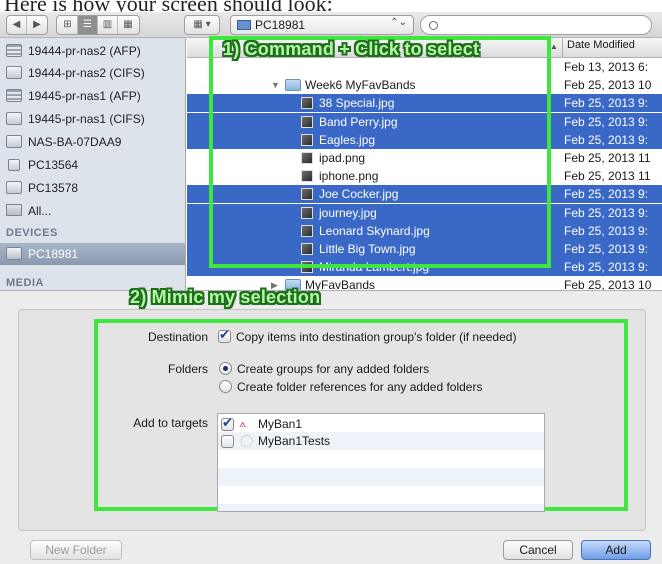 The image size is (662, 564). I want to click on media-heading: MEDIA, so click(25, 283).